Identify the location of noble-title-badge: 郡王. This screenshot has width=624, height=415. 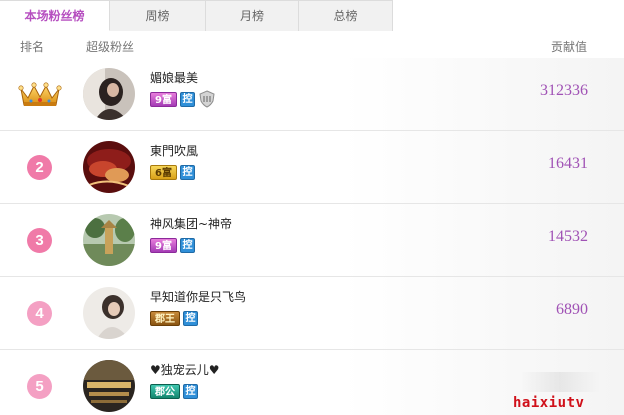
(165, 318).